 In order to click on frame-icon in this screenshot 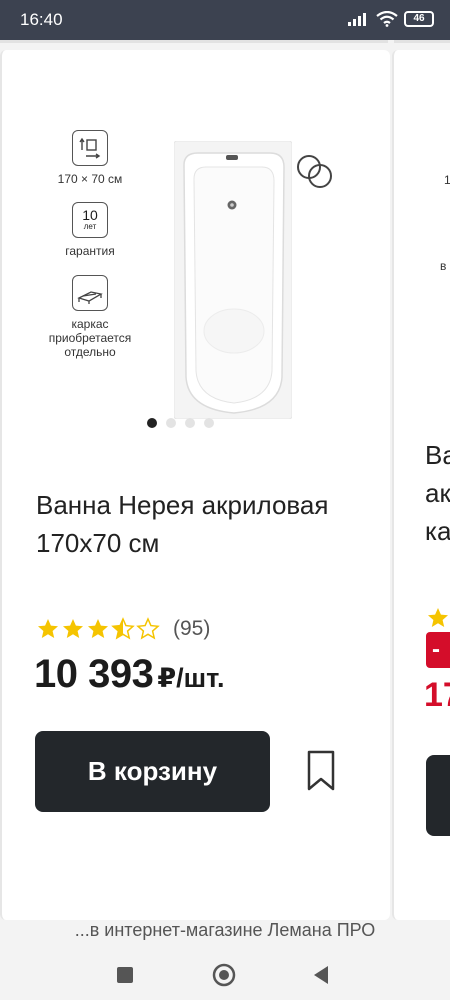, I will do `click(90, 293)`.